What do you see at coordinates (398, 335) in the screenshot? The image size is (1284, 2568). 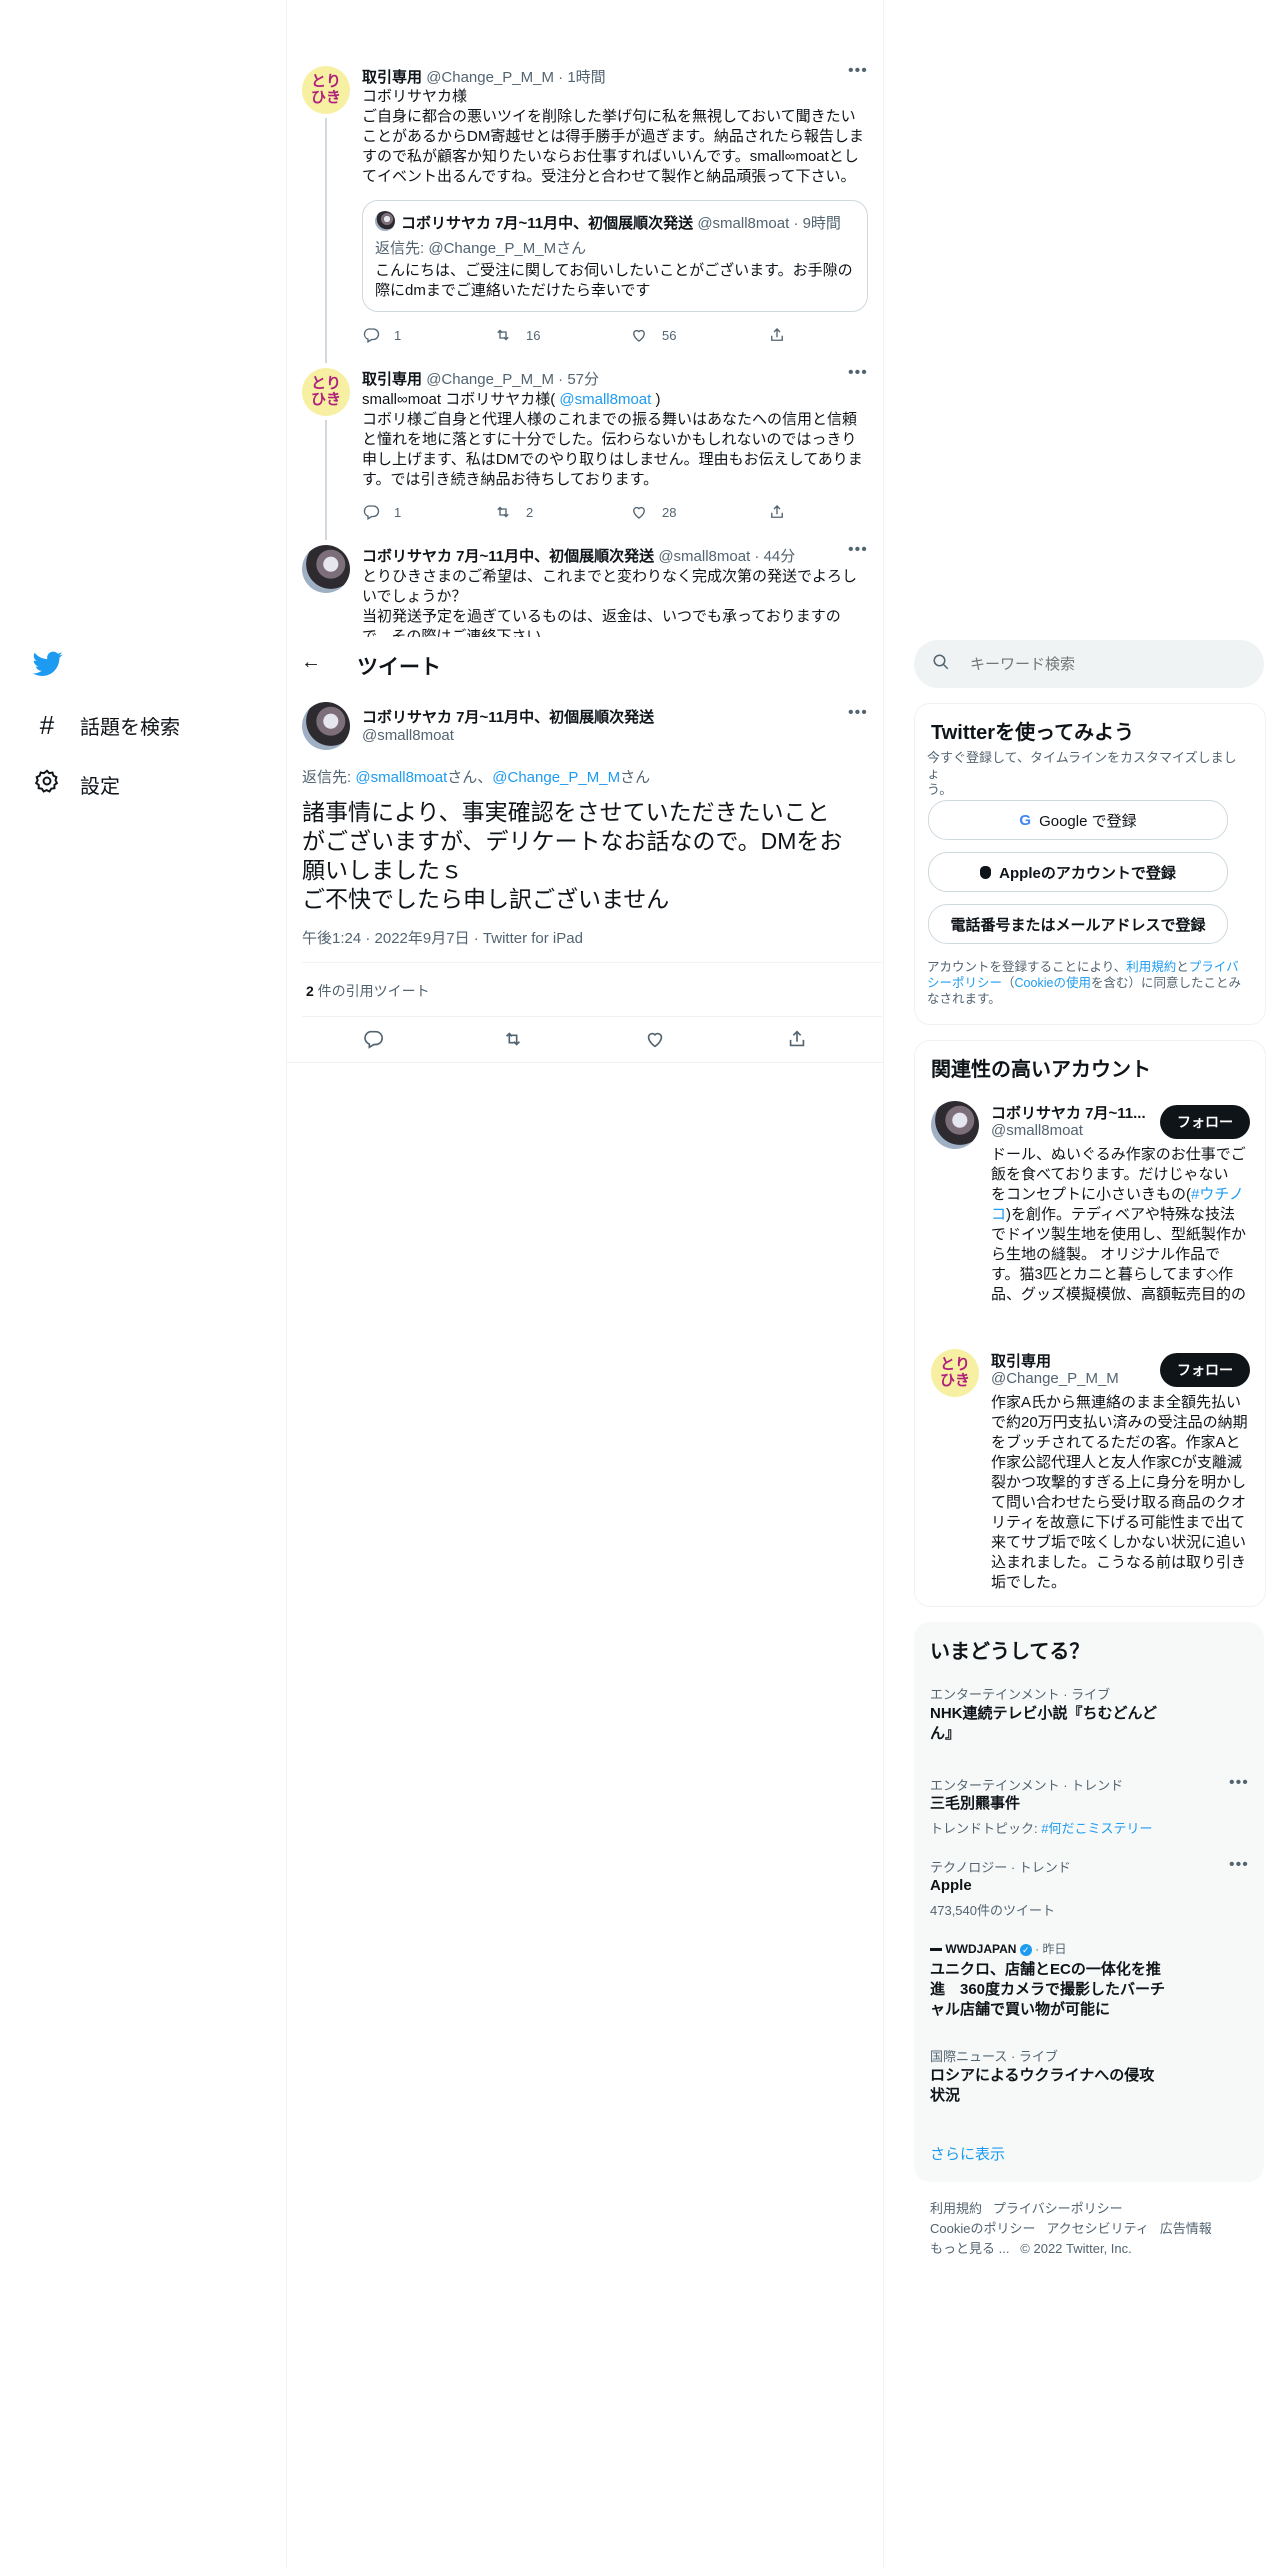 I see `reply-count: 1` at bounding box center [398, 335].